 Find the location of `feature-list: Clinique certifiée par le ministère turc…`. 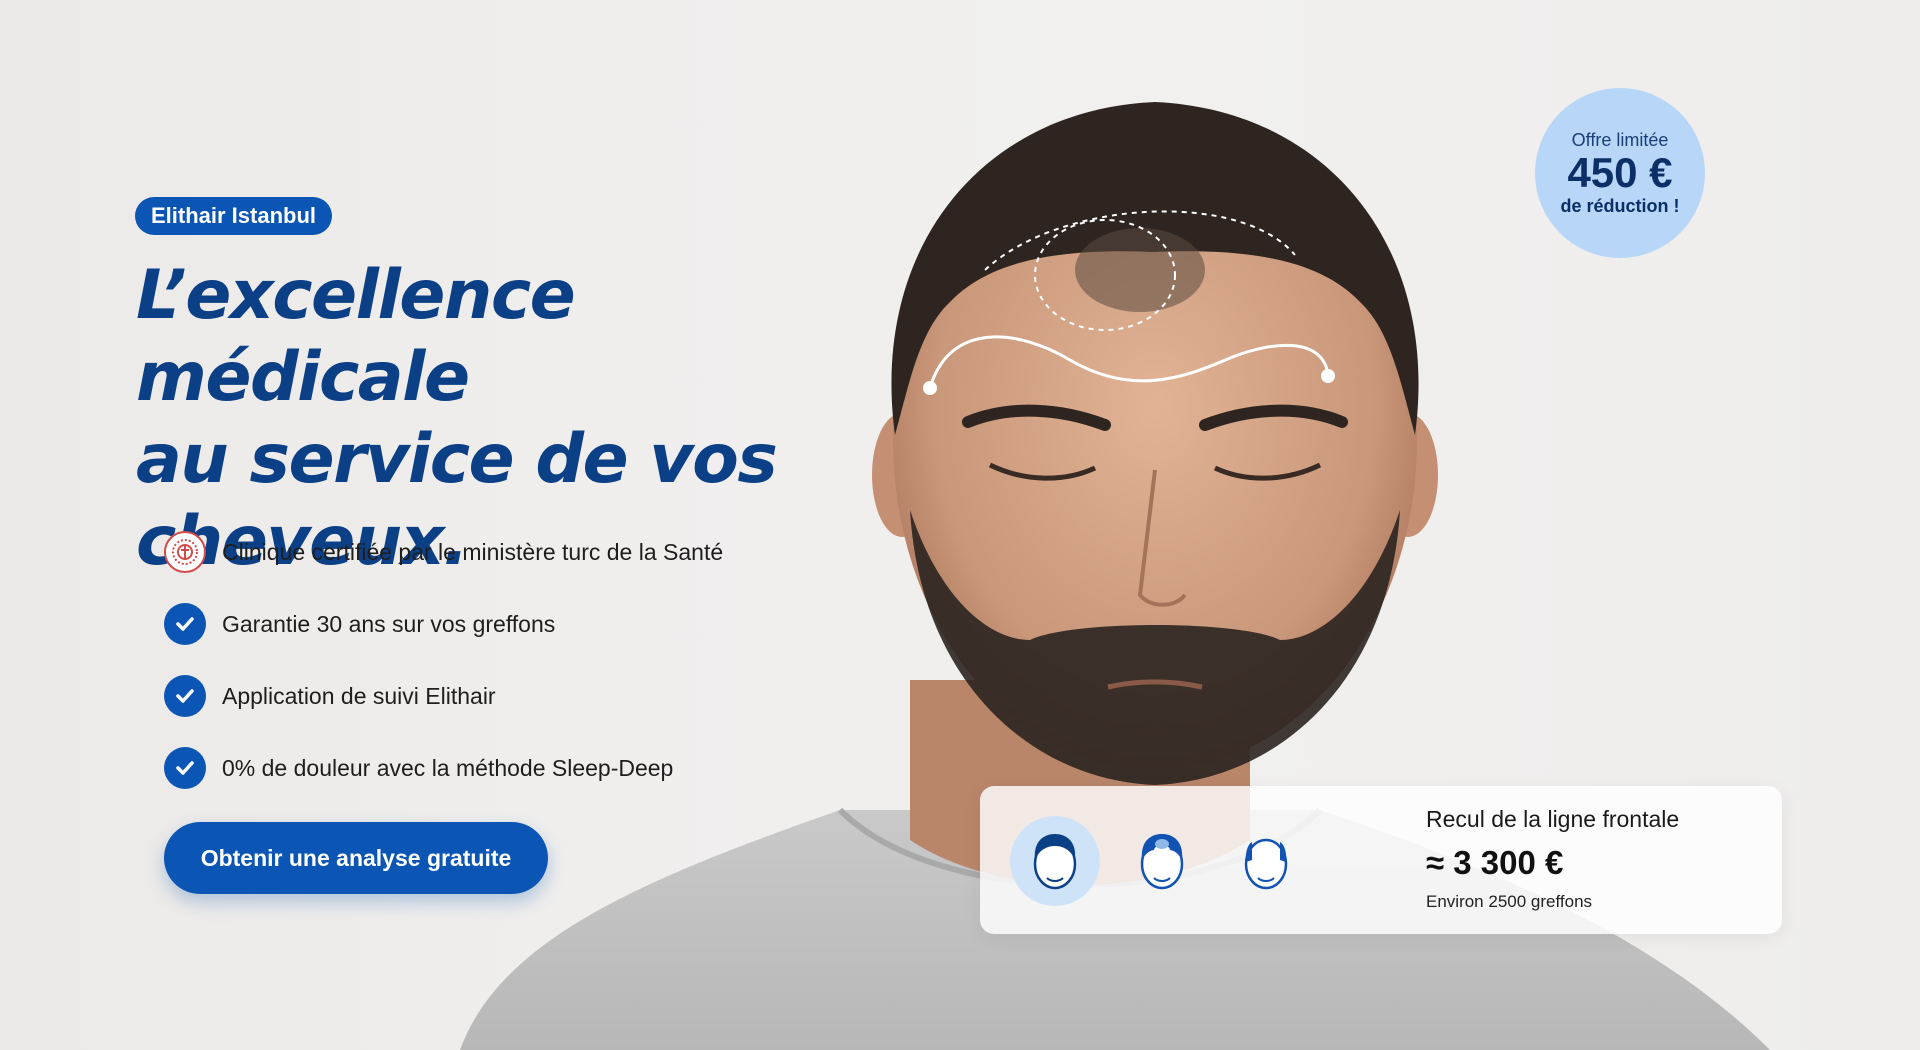

feature-list: Clinique certifiée par le ministère turc… is located at coordinates (443, 674).